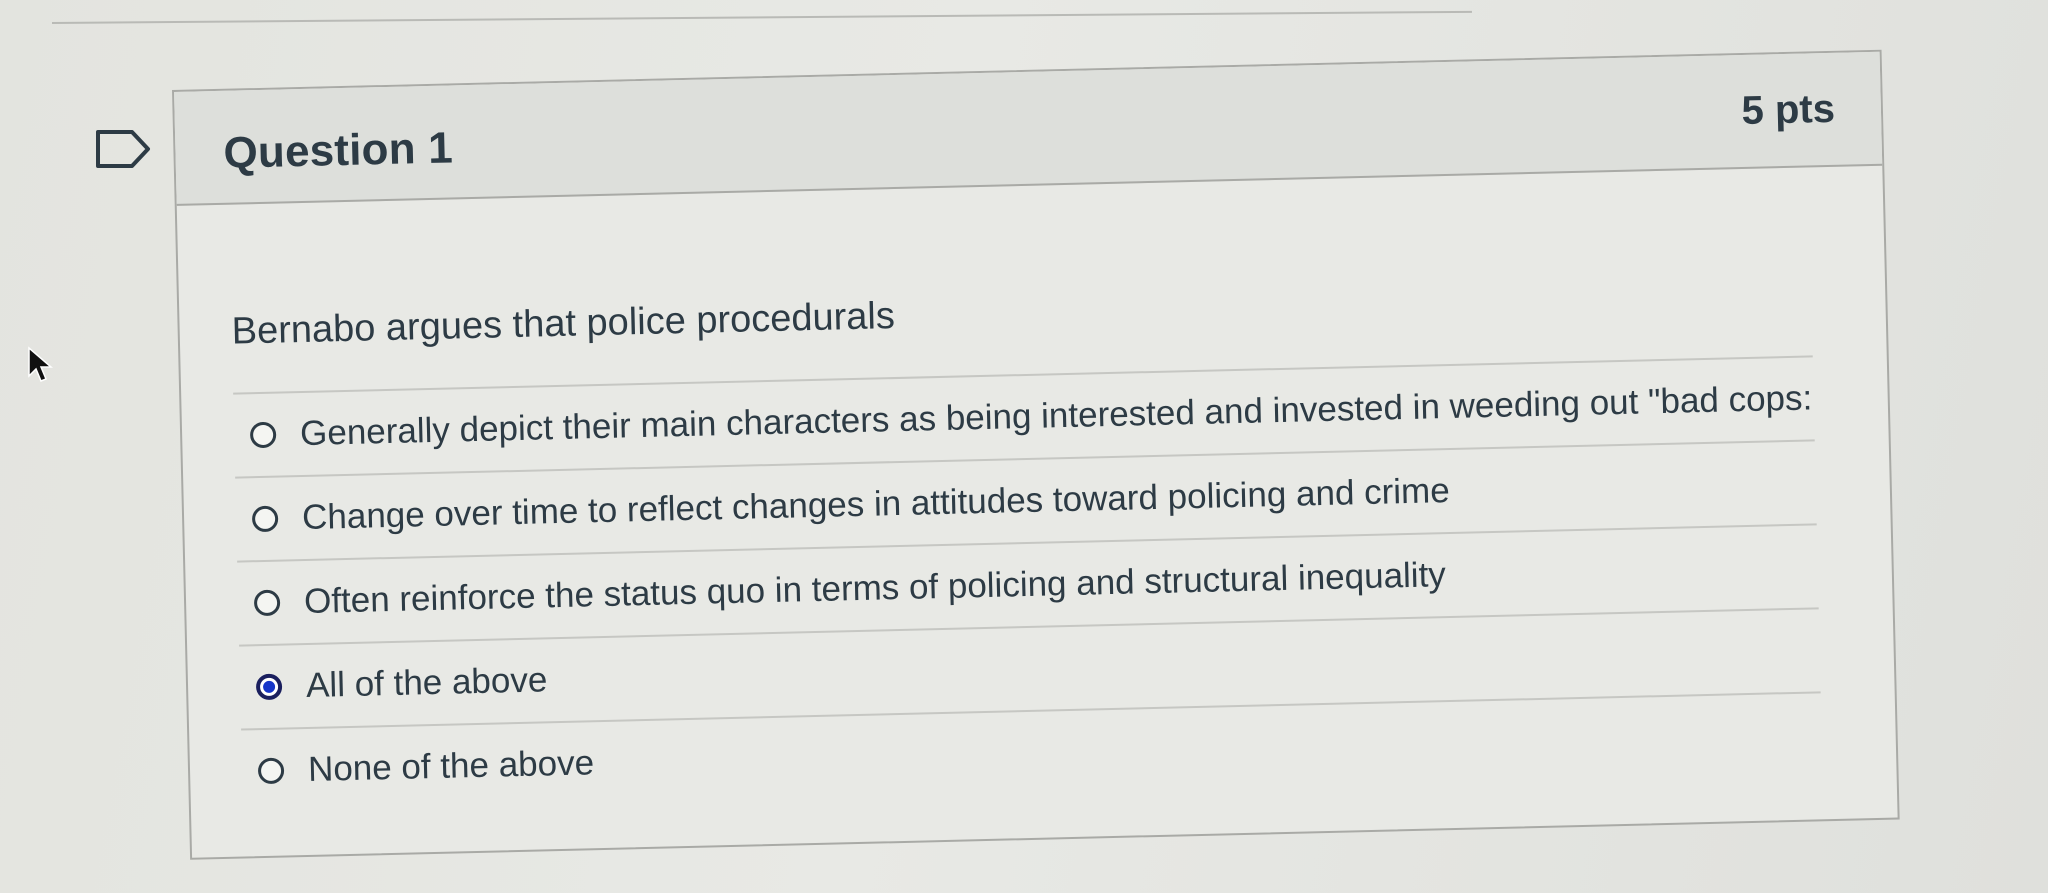 This screenshot has height=893, width=2048. I want to click on flag-question-icon, so click(124, 149).